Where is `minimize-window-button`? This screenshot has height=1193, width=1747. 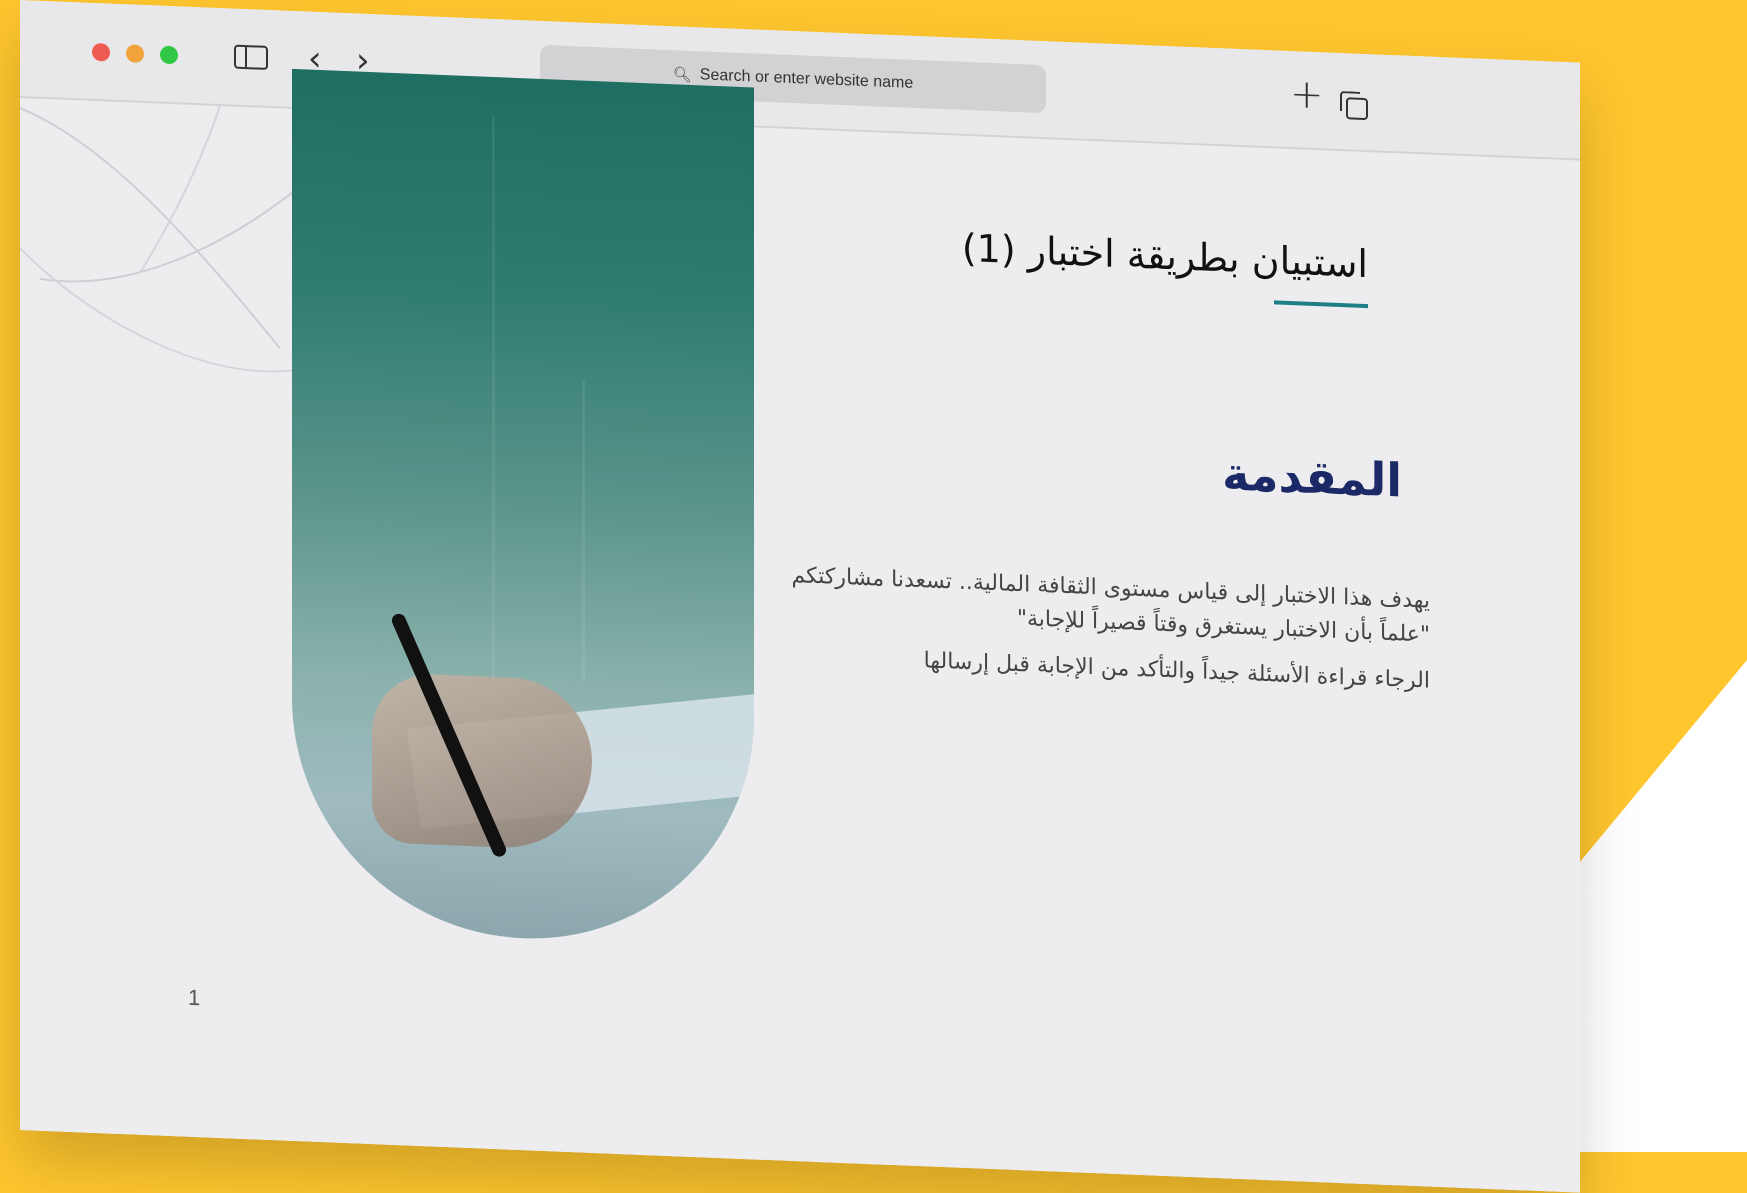
minimize-window-button is located at coordinates (135, 53).